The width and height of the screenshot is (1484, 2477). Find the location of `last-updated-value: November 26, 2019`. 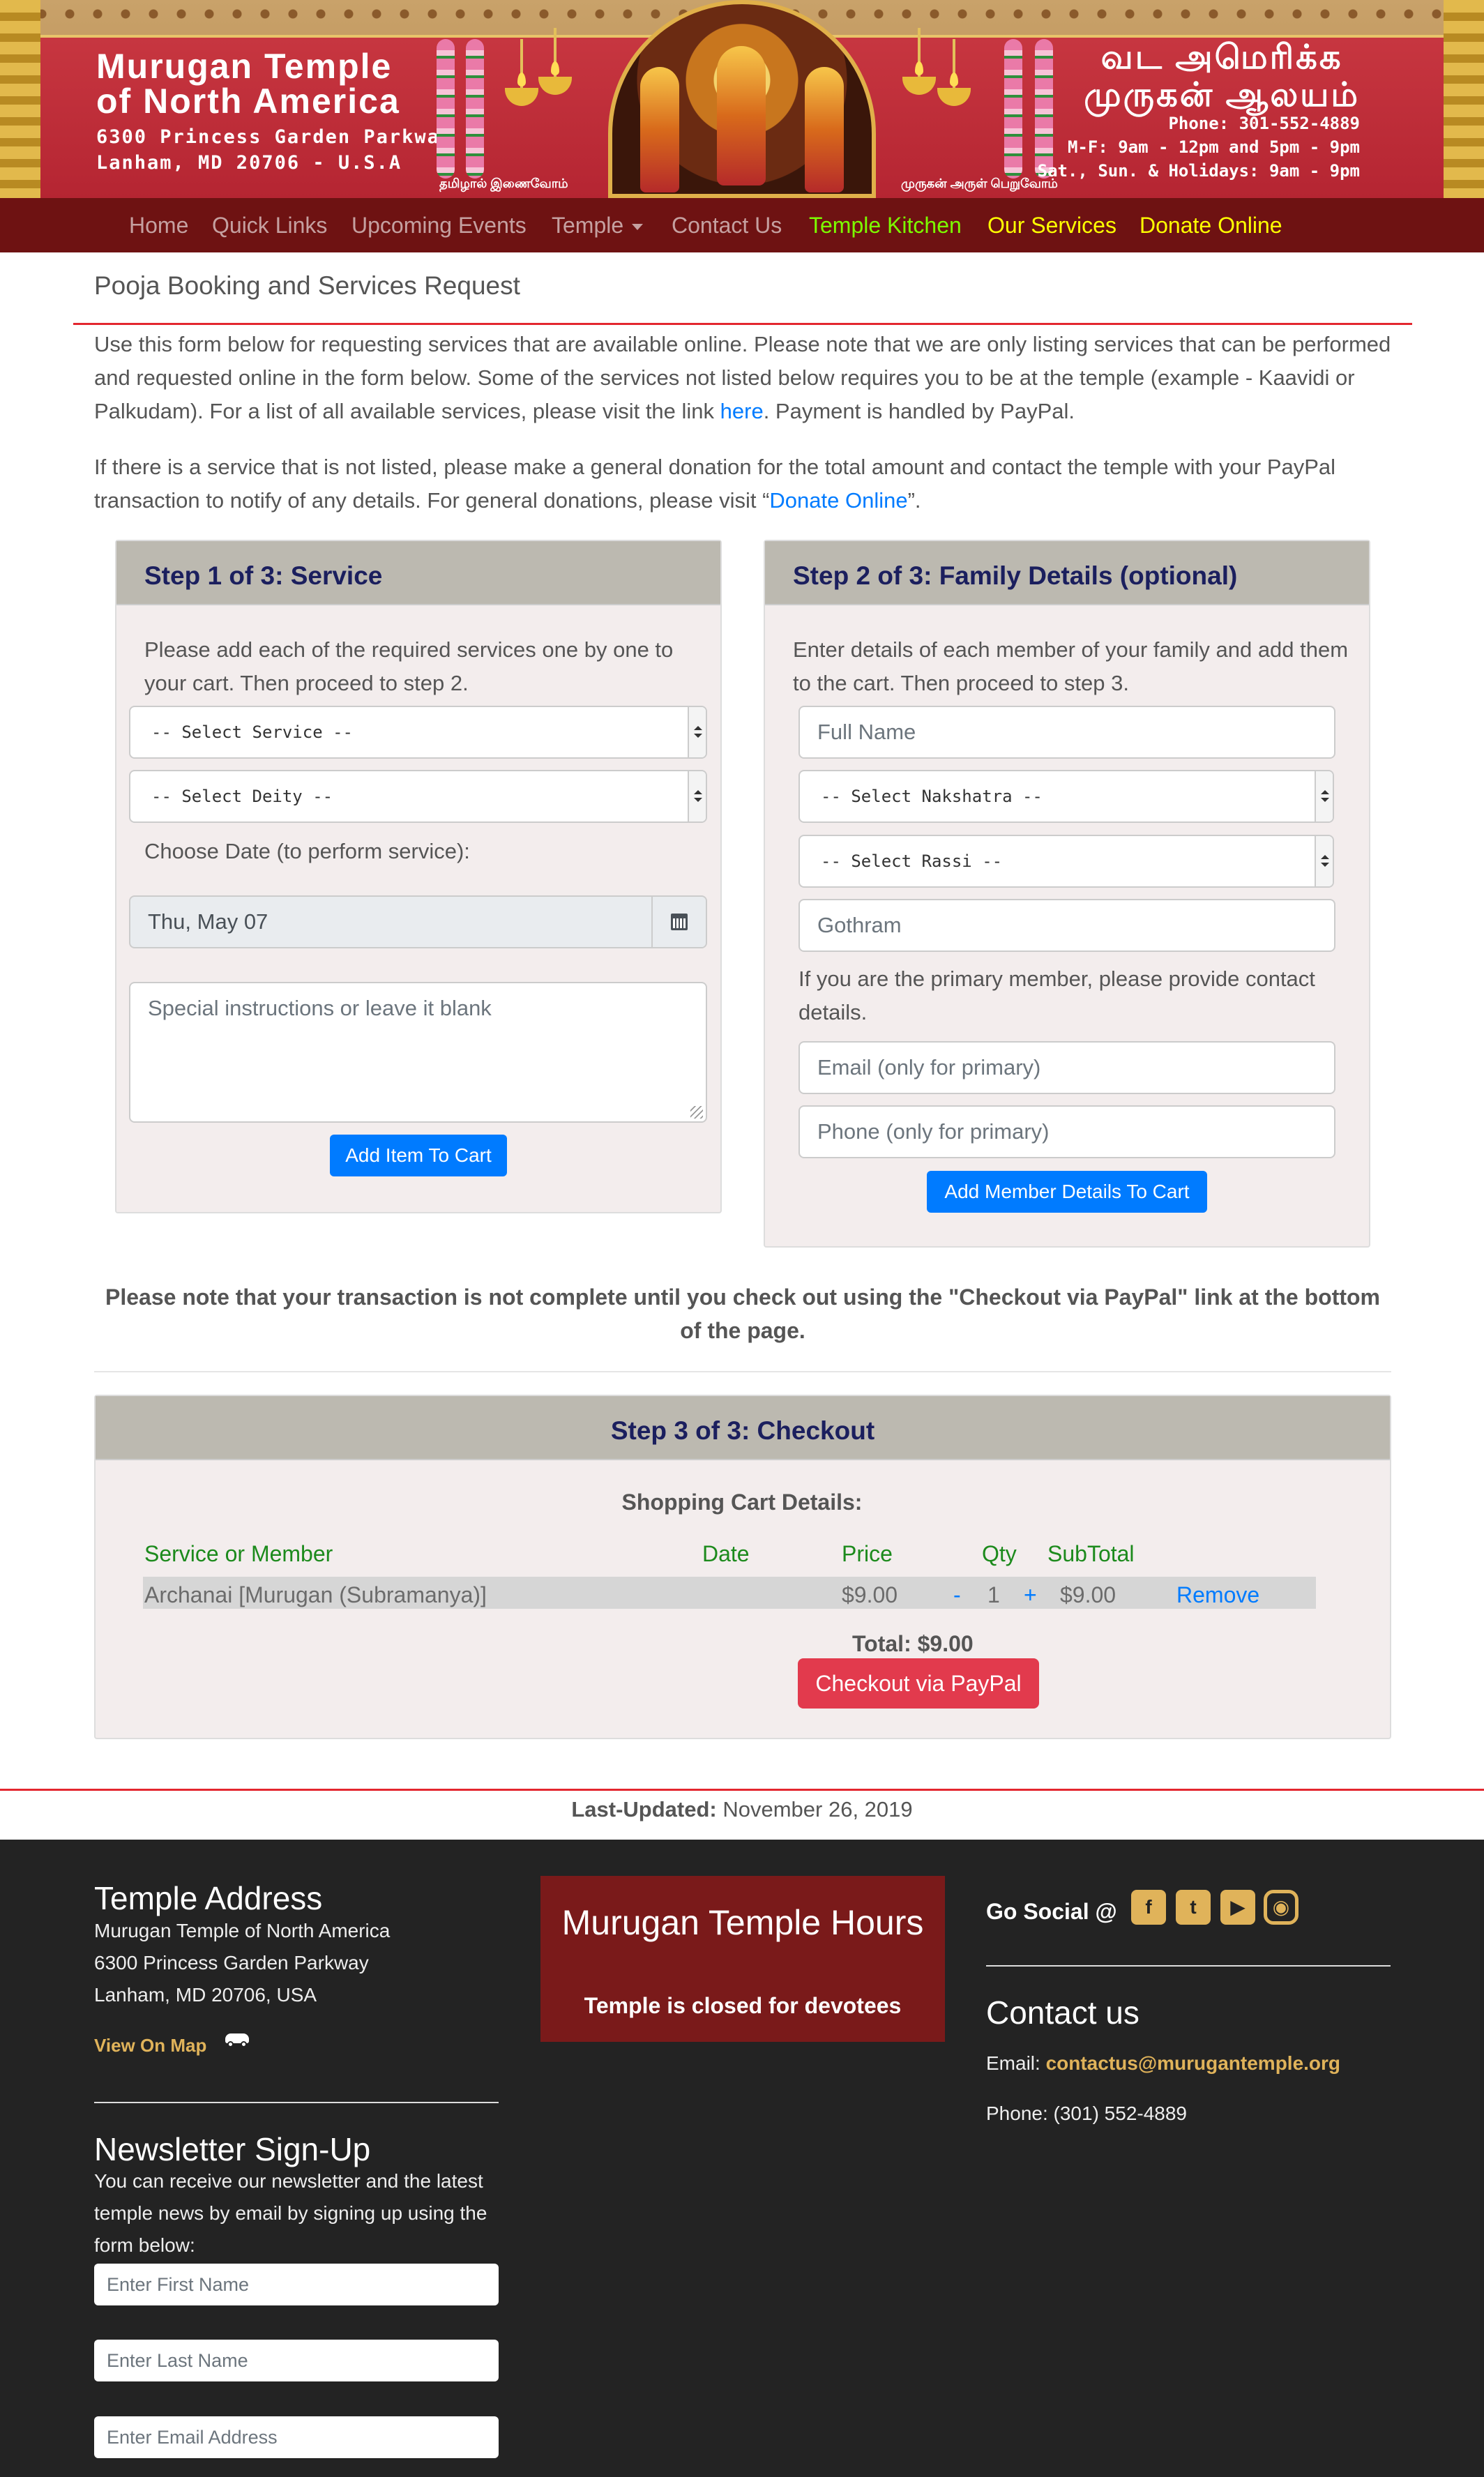

last-updated-value: November 26, 2019 is located at coordinates (817, 1809).